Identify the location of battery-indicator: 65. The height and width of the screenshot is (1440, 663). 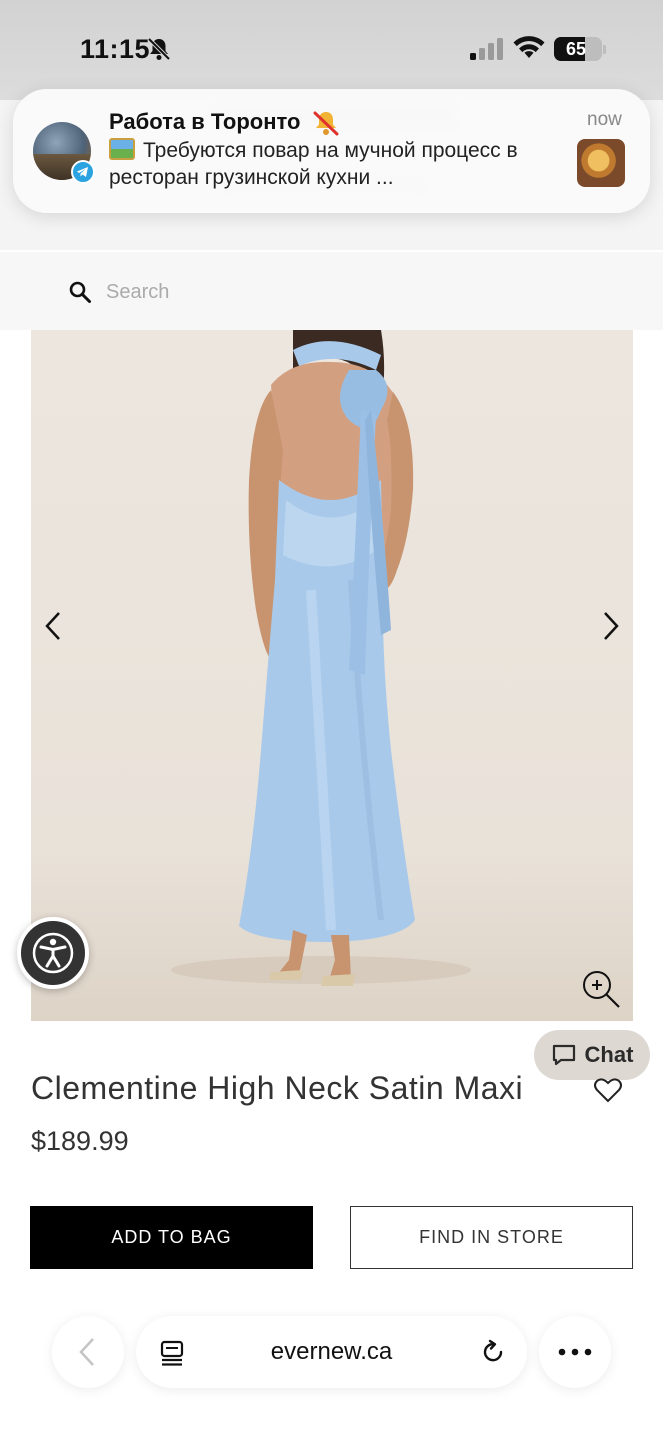
(578, 49).